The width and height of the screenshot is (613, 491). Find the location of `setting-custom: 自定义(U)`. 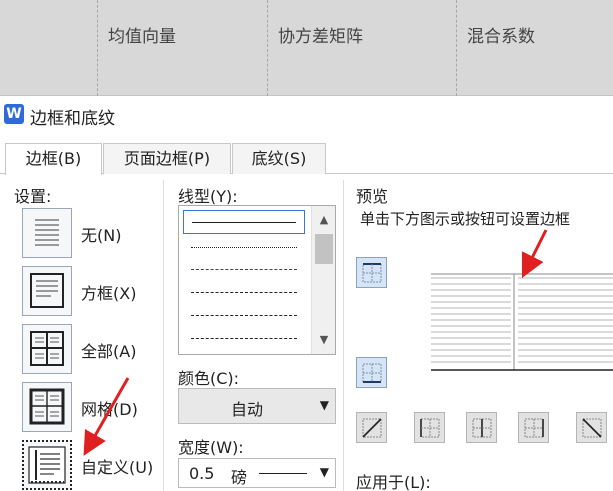

setting-custom: 自定义(U) is located at coordinates (92, 465).